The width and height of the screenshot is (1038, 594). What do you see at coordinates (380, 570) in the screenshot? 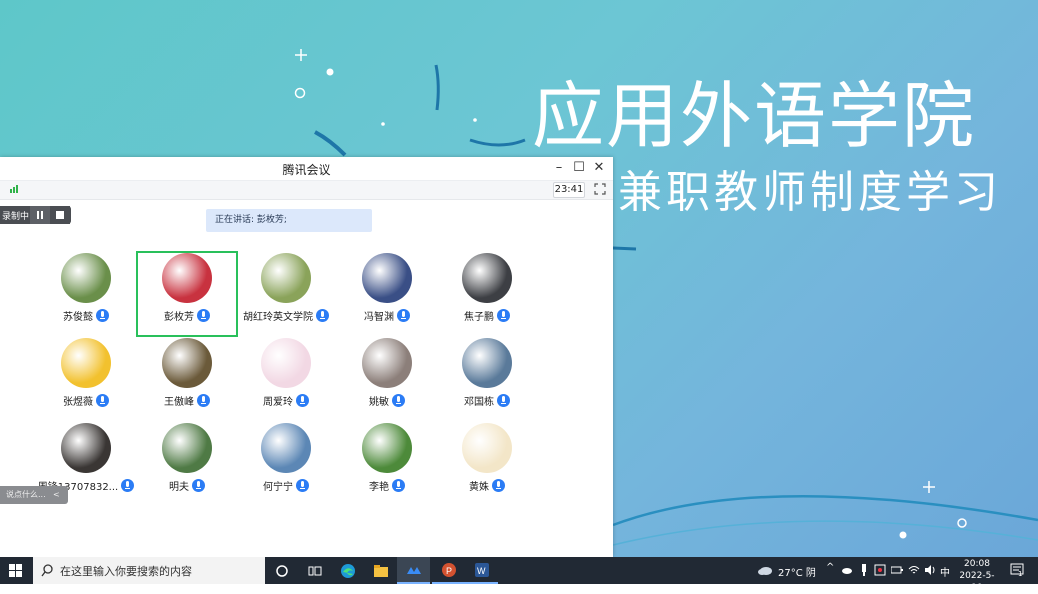
I see `file-explorer-icon` at bounding box center [380, 570].